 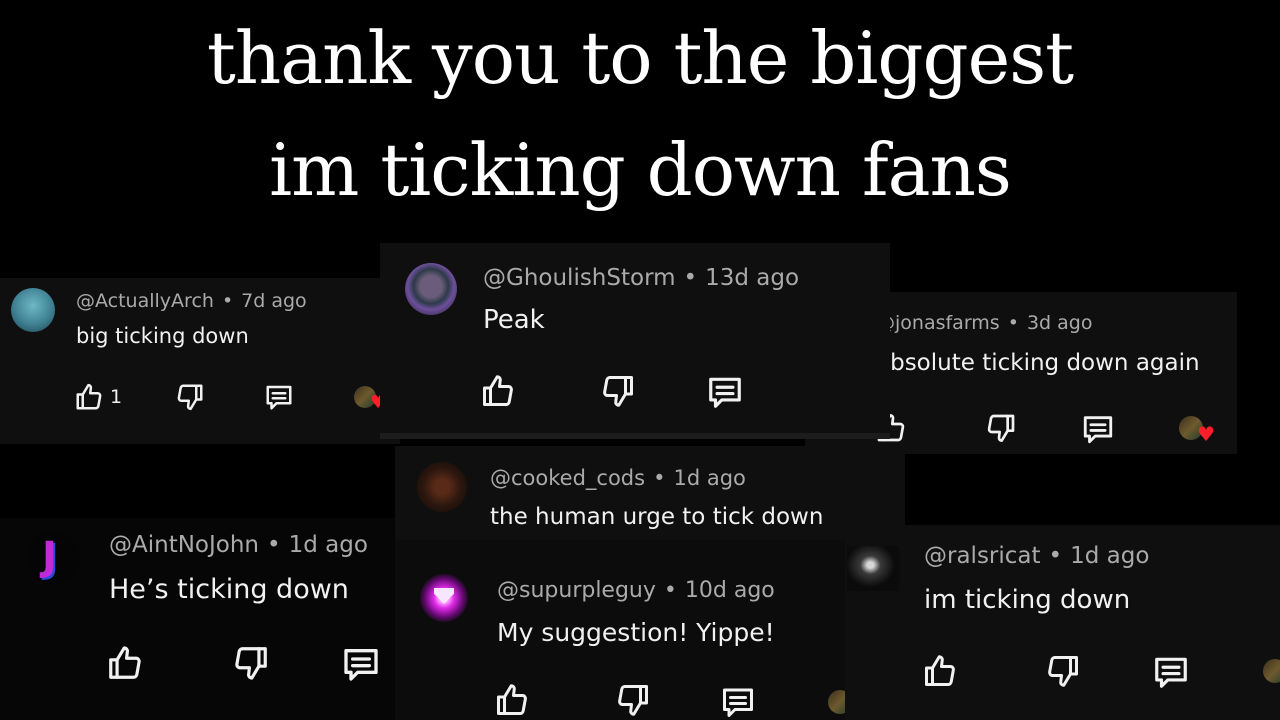 I want to click on comment-username: @ActuallyArch, so click(x=145, y=301).